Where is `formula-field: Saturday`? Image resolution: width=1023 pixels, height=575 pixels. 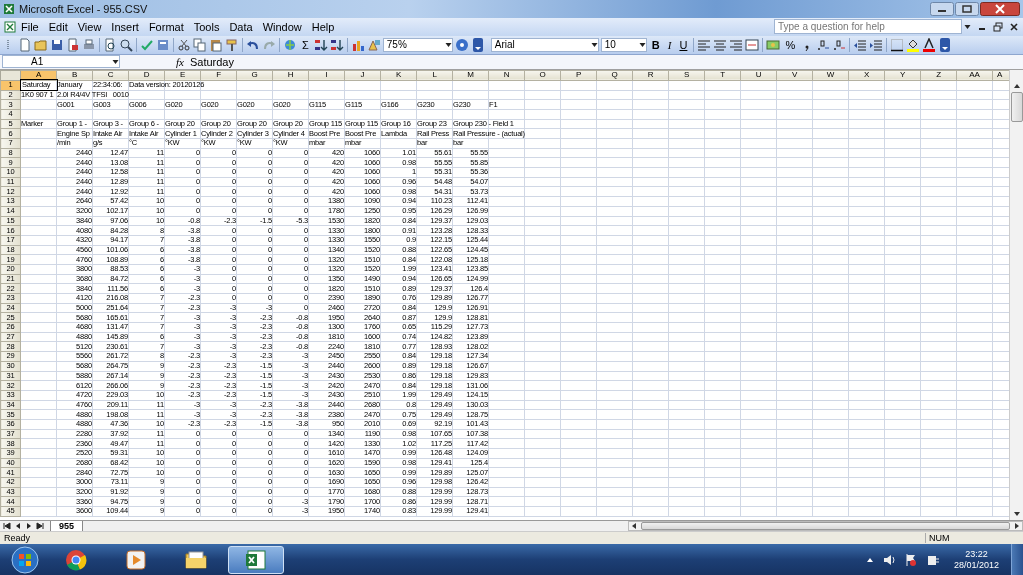 formula-field: Saturday is located at coordinates (605, 61).